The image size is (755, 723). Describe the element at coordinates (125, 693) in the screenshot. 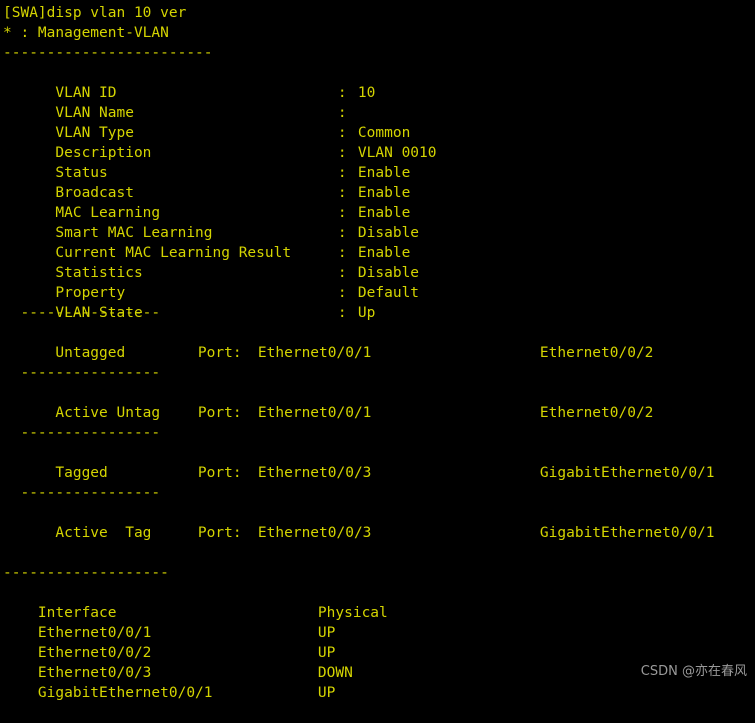

I see `interface-name: GigabitEthernet0/0/1` at that location.